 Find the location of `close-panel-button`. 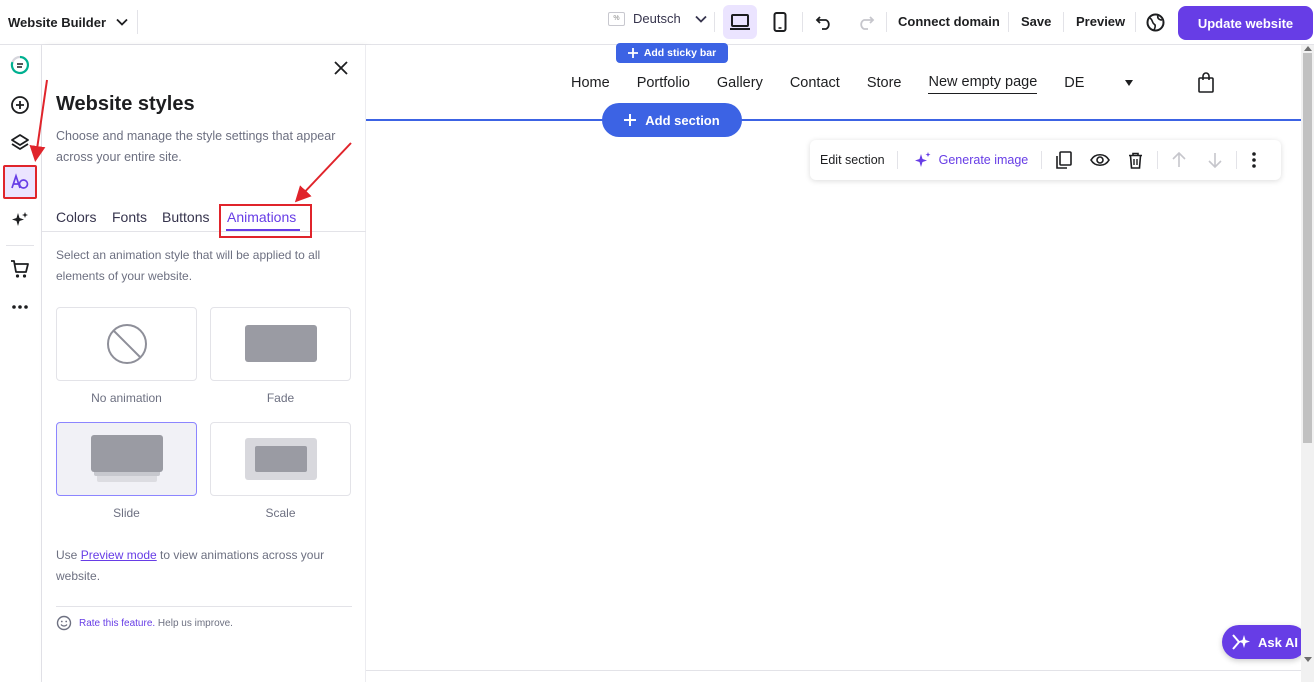

close-panel-button is located at coordinates (341, 68).